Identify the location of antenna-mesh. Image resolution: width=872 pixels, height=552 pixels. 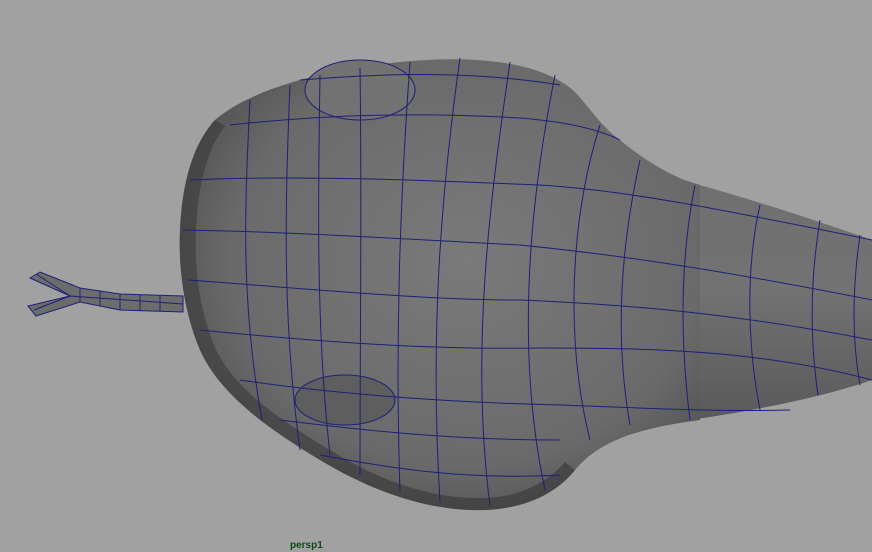
(105, 294).